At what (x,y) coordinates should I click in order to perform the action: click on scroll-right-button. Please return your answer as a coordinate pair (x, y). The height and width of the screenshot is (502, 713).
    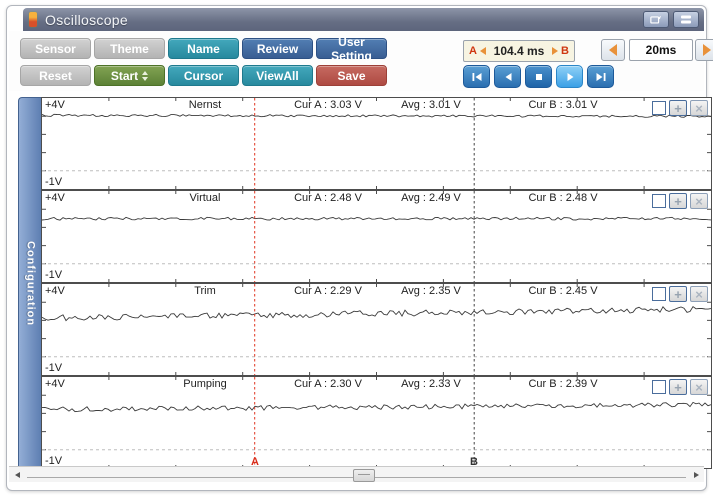
    Looking at the image, I should click on (696, 475).